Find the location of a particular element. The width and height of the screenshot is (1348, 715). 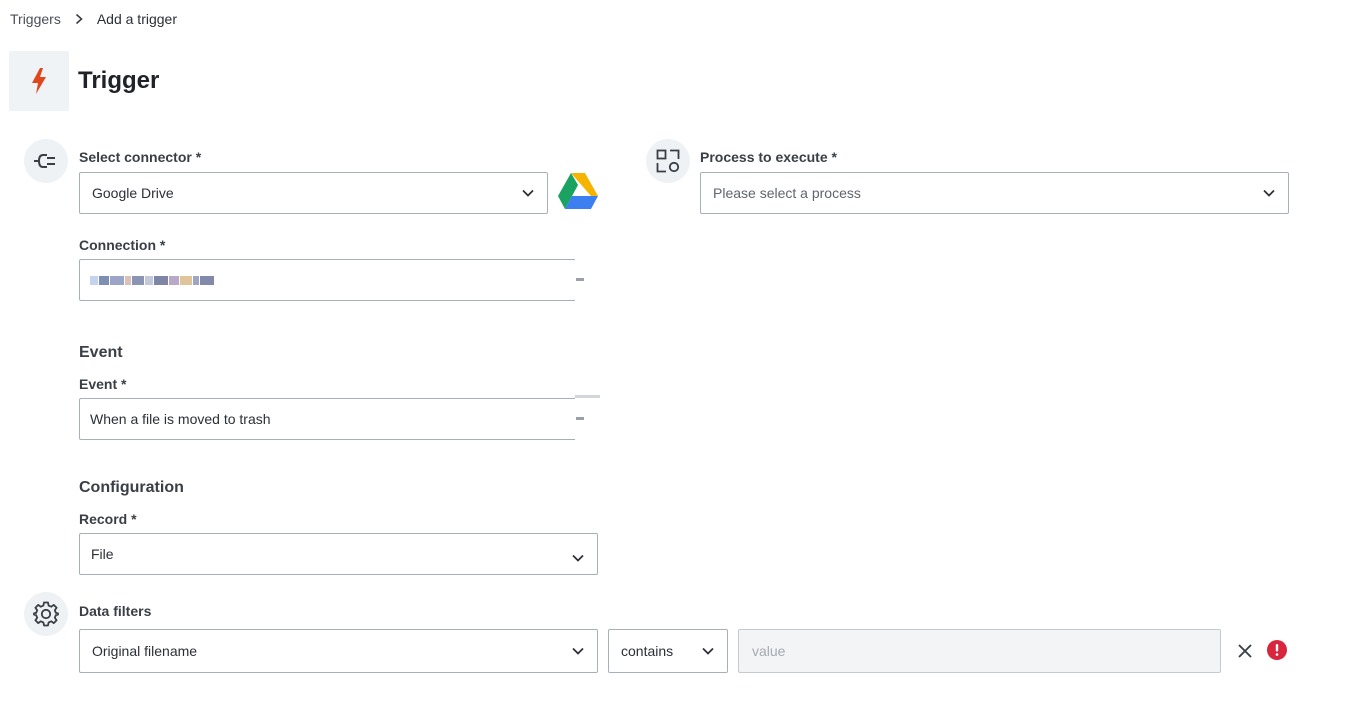

remove-filter-button is located at coordinates (1245, 651).